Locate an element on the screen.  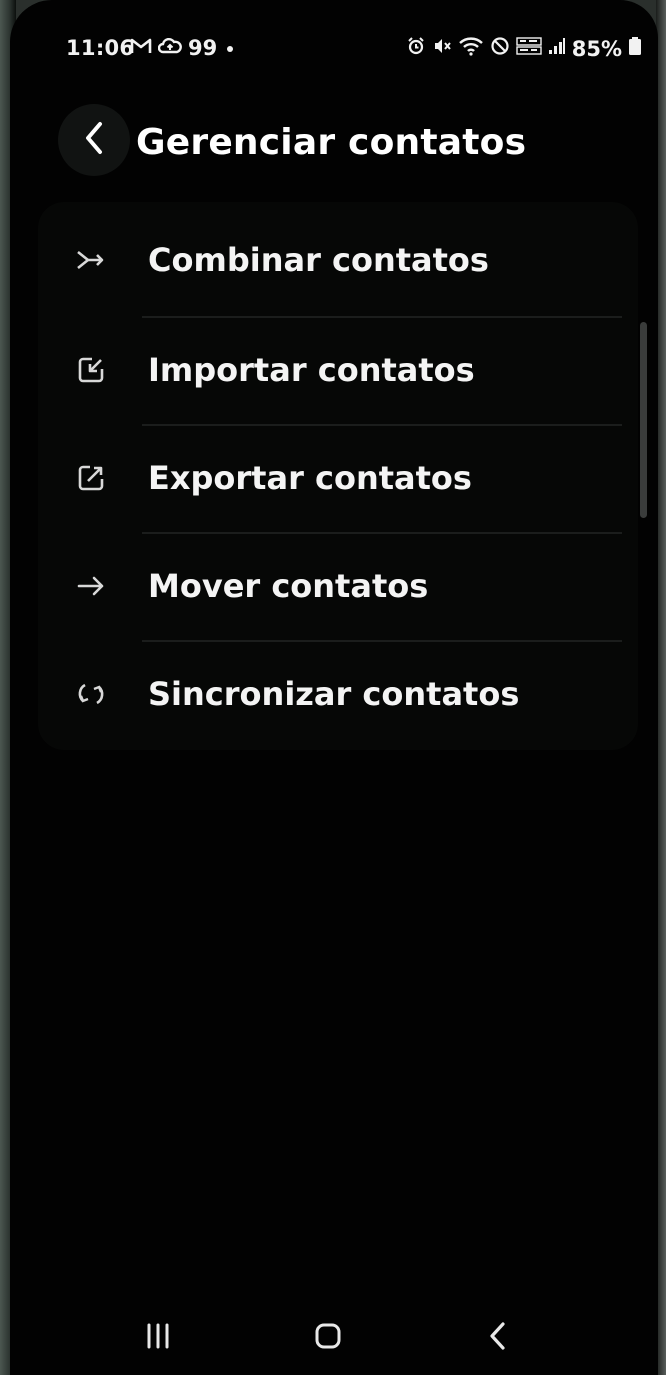
home-button is located at coordinates (328, 1338).